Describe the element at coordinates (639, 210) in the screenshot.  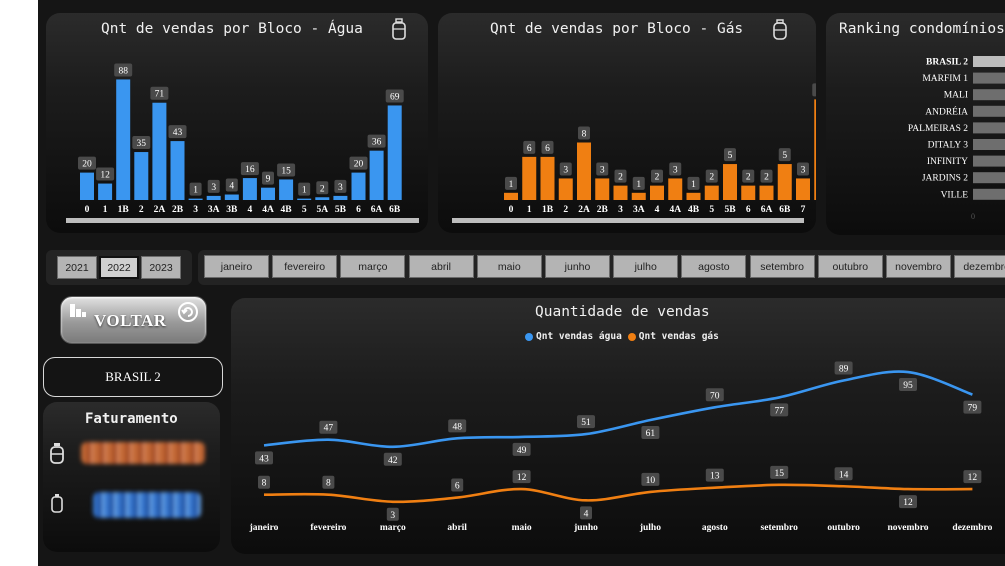
I see `gas-category-label: 3A` at that location.